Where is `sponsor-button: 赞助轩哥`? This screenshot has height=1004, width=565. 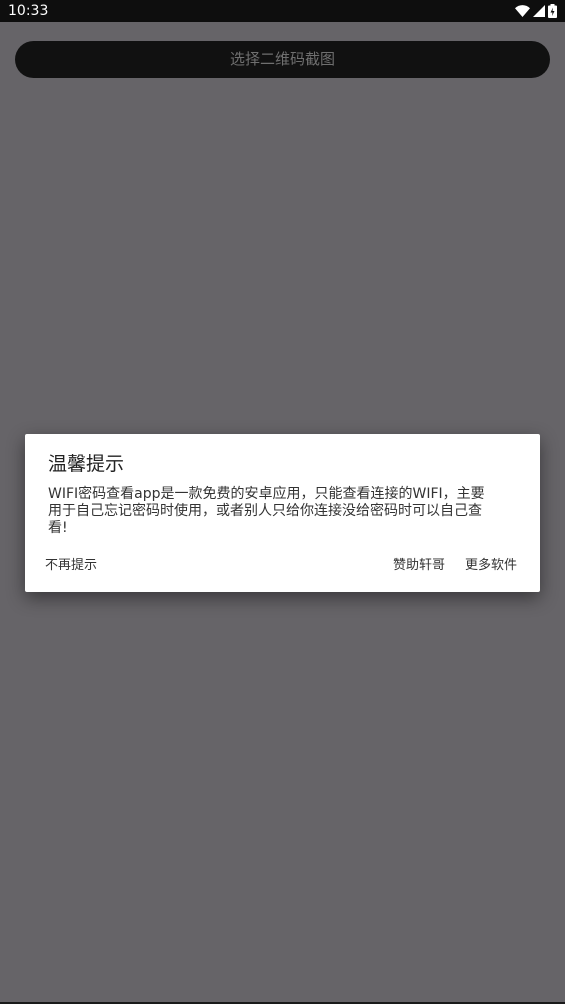 sponsor-button: 赞助轩哥 is located at coordinates (419, 566).